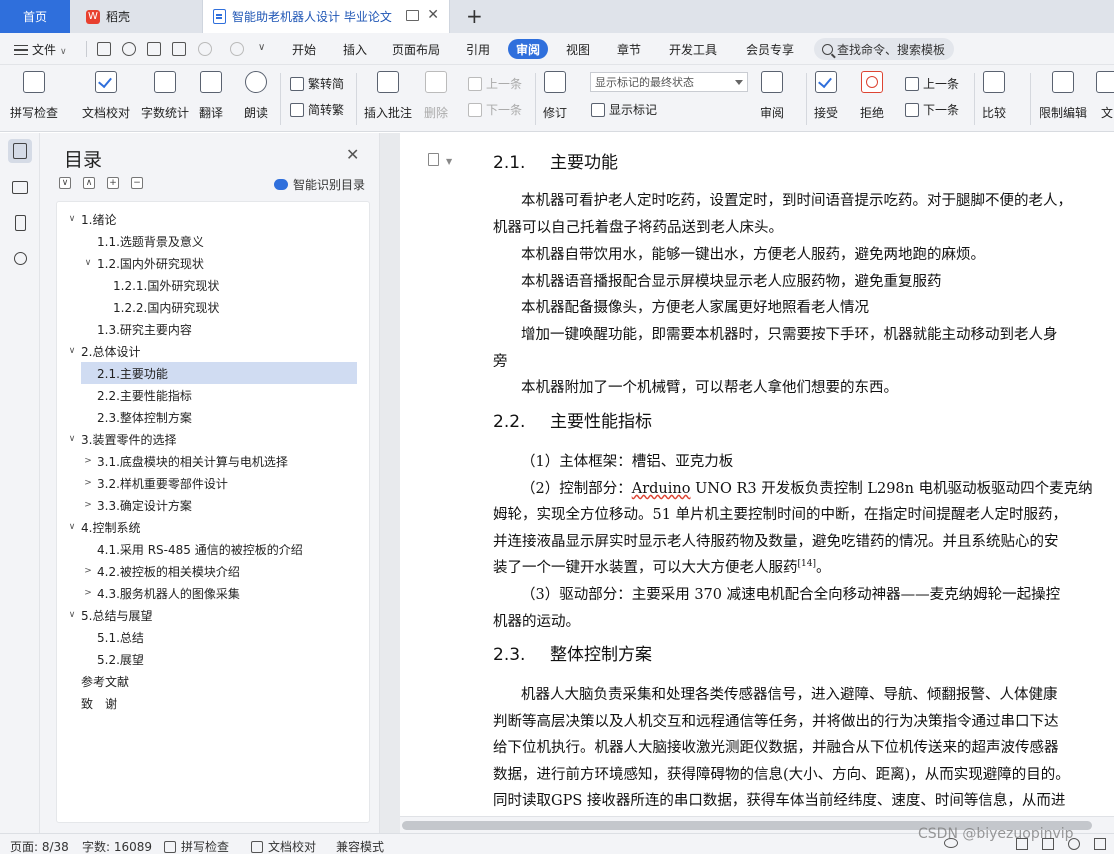  Describe the element at coordinates (932, 109) in the screenshot. I see `next-change-button: 下一条` at that location.